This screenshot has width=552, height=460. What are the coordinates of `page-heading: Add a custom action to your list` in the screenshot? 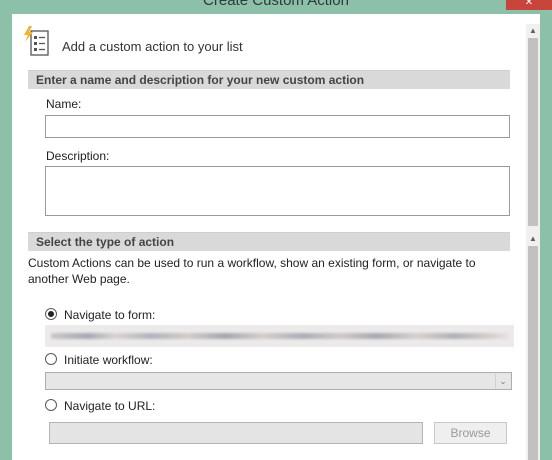 It's located at (152, 46).